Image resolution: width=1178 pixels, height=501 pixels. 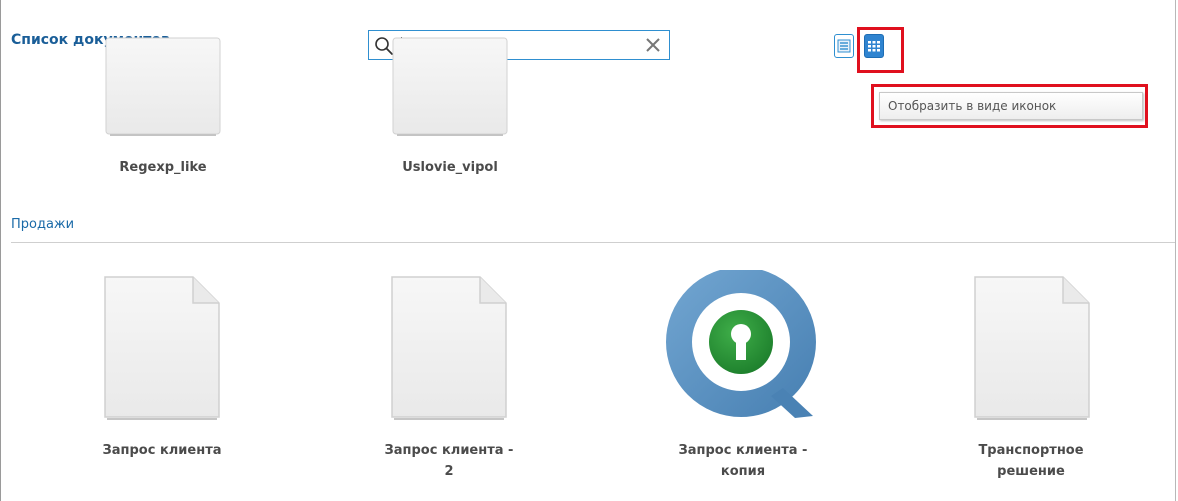 What do you see at coordinates (593, 242) in the screenshot?
I see `section-divider` at bounding box center [593, 242].